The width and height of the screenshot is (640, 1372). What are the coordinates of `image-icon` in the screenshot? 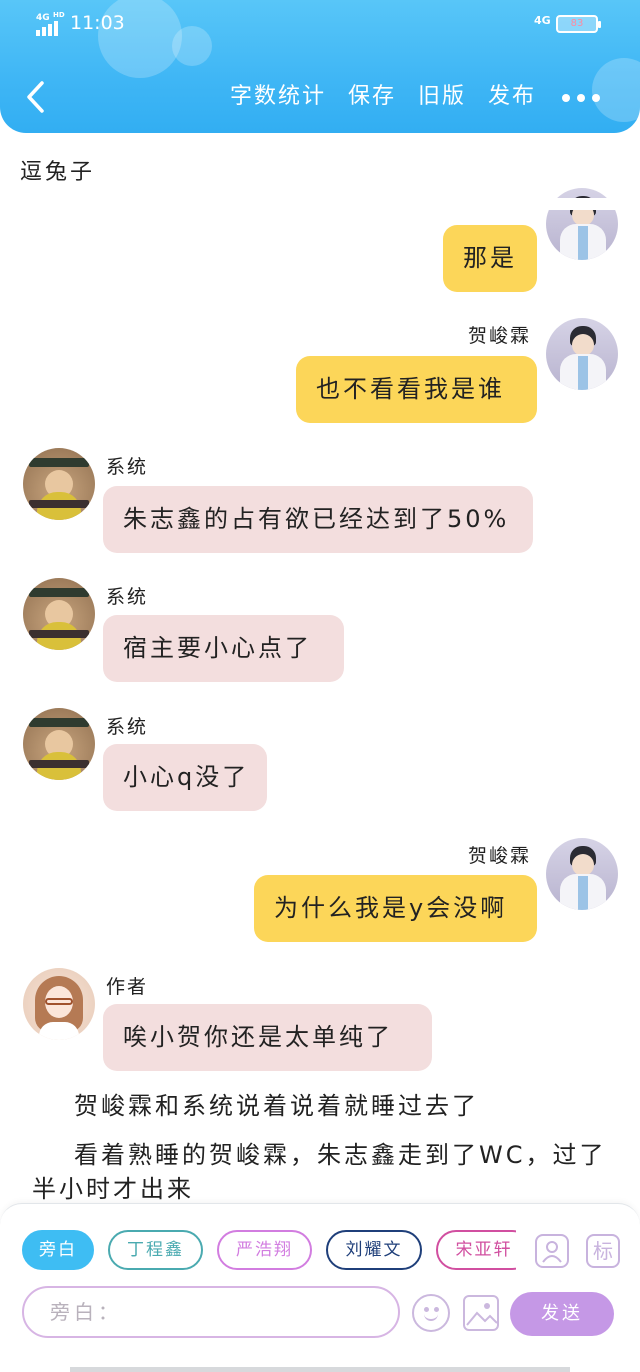 It's located at (481, 1313).